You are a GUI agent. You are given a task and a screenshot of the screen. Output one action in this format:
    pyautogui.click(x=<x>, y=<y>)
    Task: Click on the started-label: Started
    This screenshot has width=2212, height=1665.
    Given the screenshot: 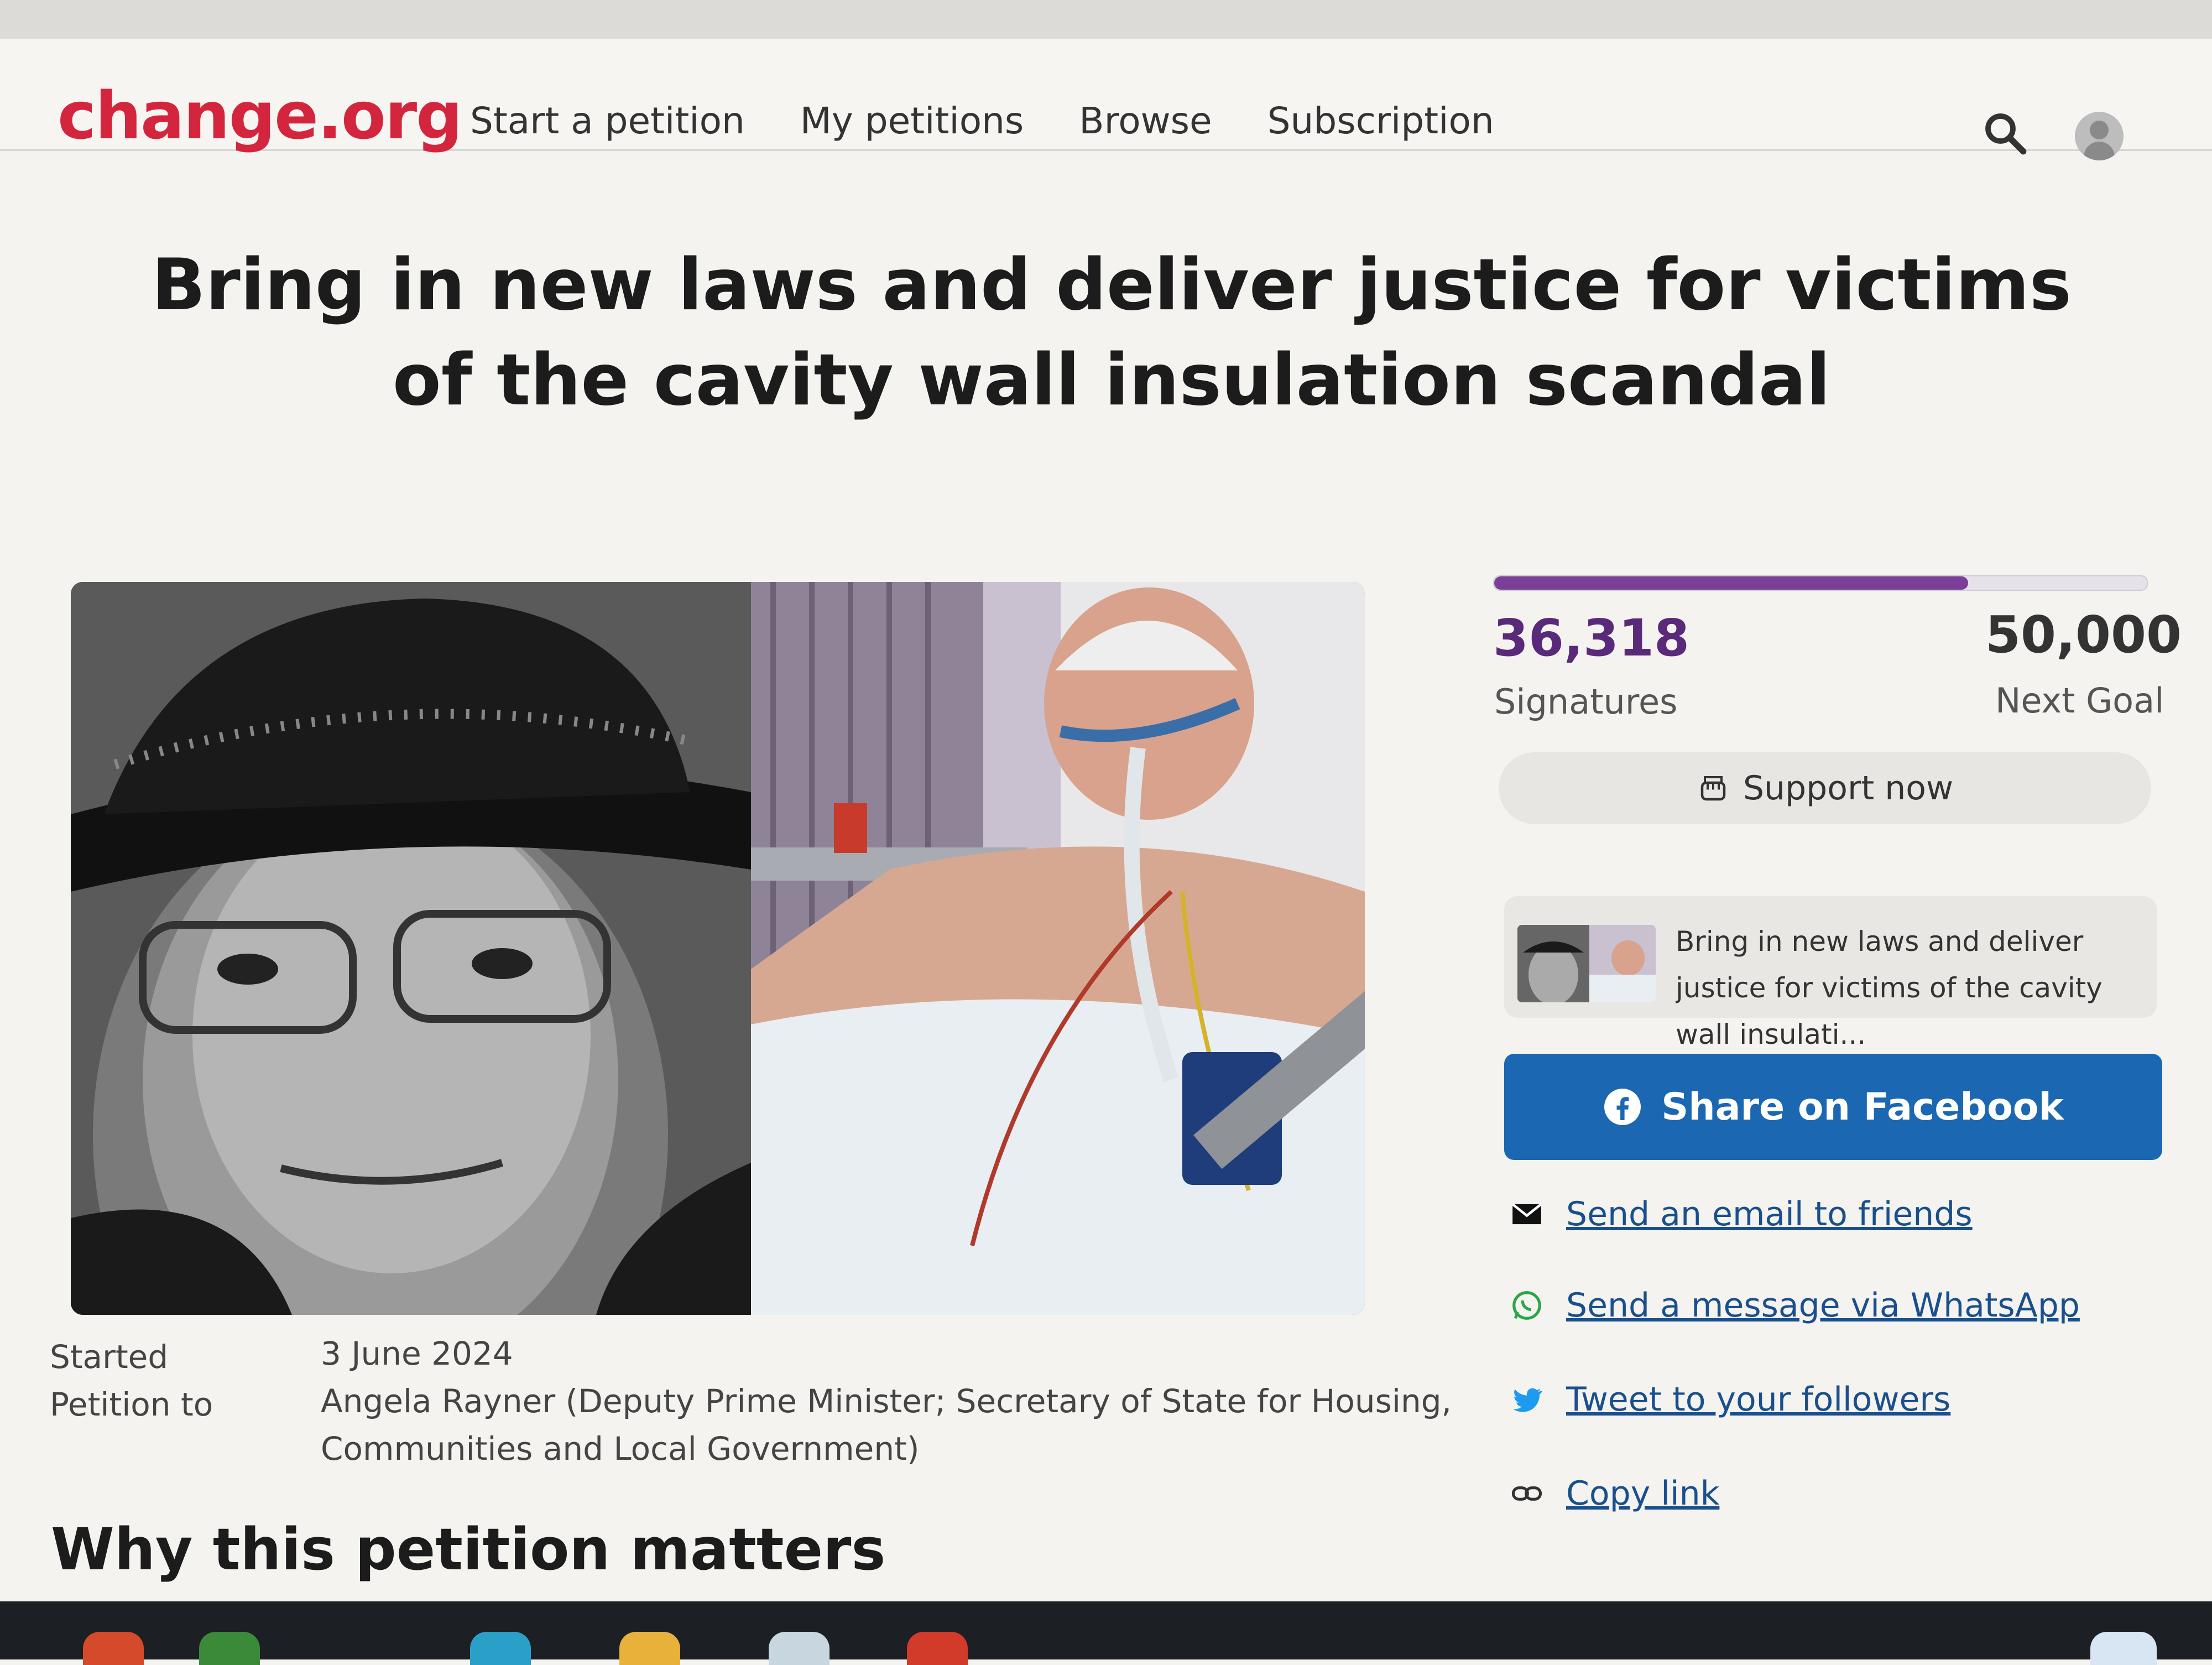 What is the action you would take?
    pyautogui.click(x=110, y=1357)
    